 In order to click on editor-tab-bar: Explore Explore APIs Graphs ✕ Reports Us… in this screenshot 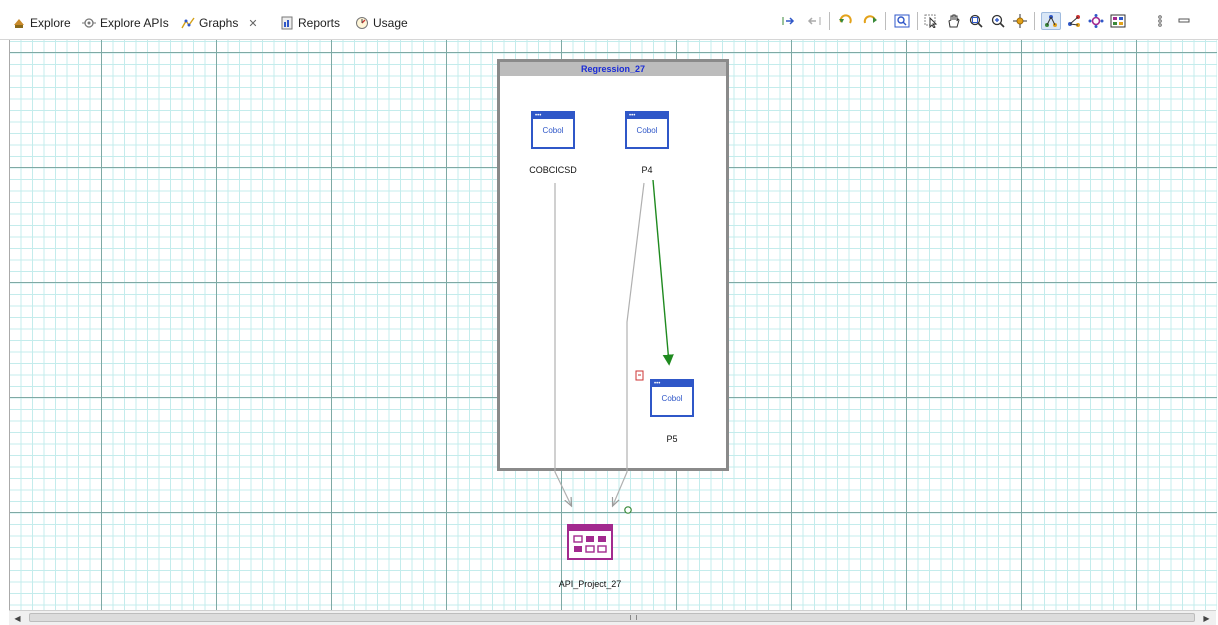, I will do `click(609, 20)`.